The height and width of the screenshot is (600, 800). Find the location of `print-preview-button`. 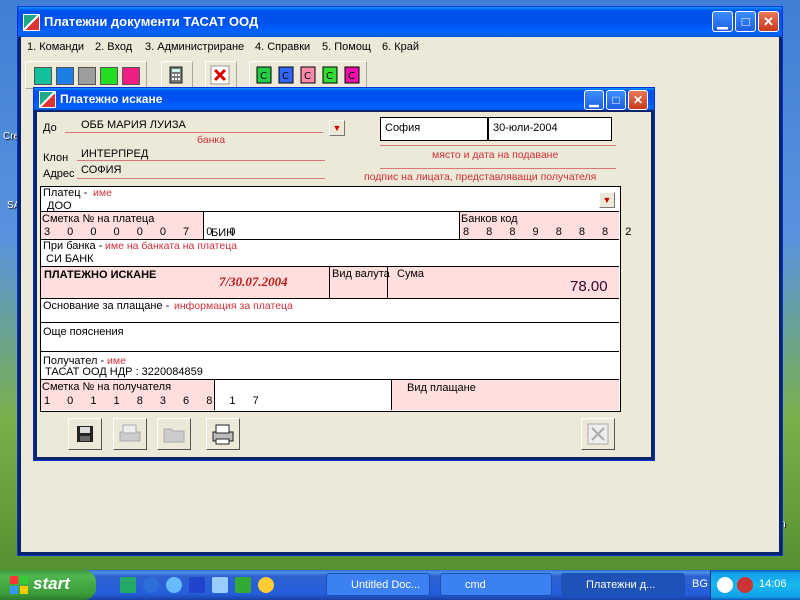

print-preview-button is located at coordinates (130, 434).